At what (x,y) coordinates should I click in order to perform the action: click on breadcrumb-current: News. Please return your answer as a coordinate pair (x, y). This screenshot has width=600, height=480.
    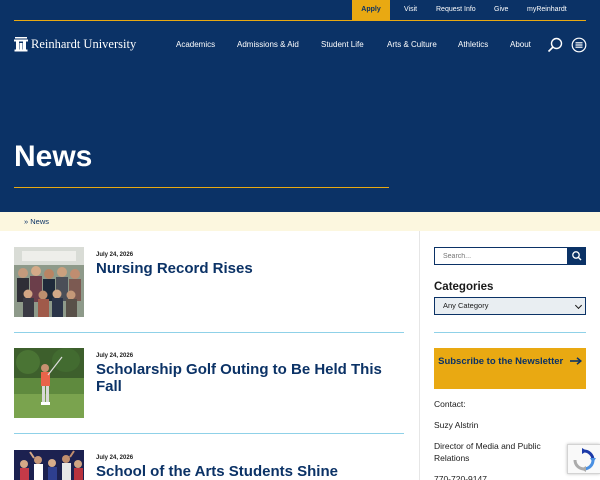
    Looking at the image, I should click on (39, 221).